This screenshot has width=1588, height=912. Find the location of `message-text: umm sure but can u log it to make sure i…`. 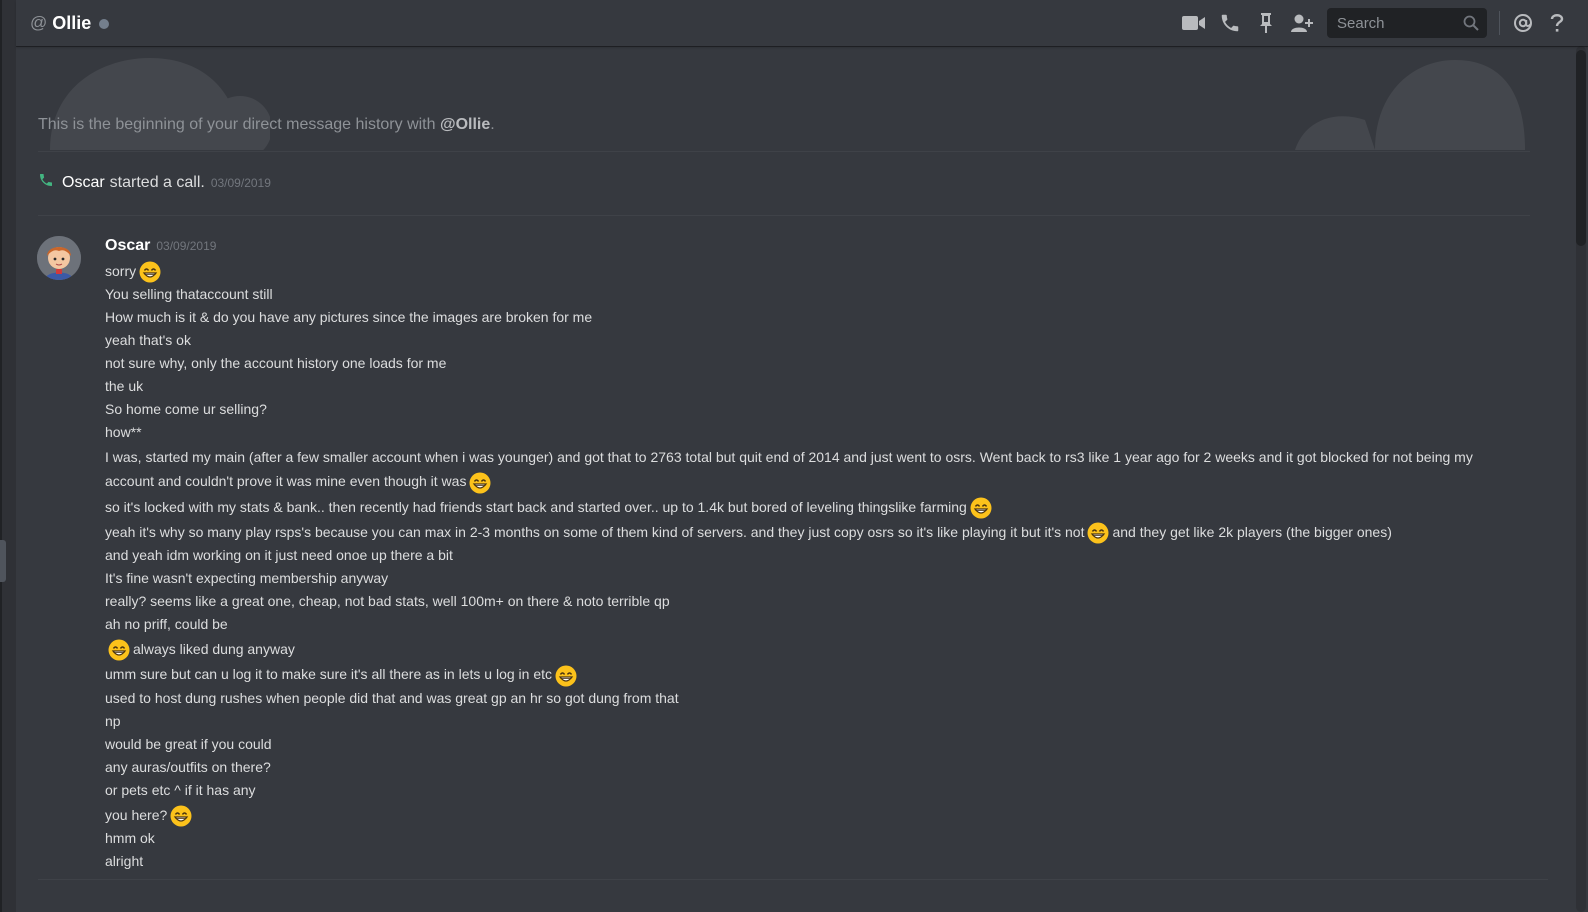

message-text: umm sure but can u log it to make sure i… is located at coordinates (328, 674).